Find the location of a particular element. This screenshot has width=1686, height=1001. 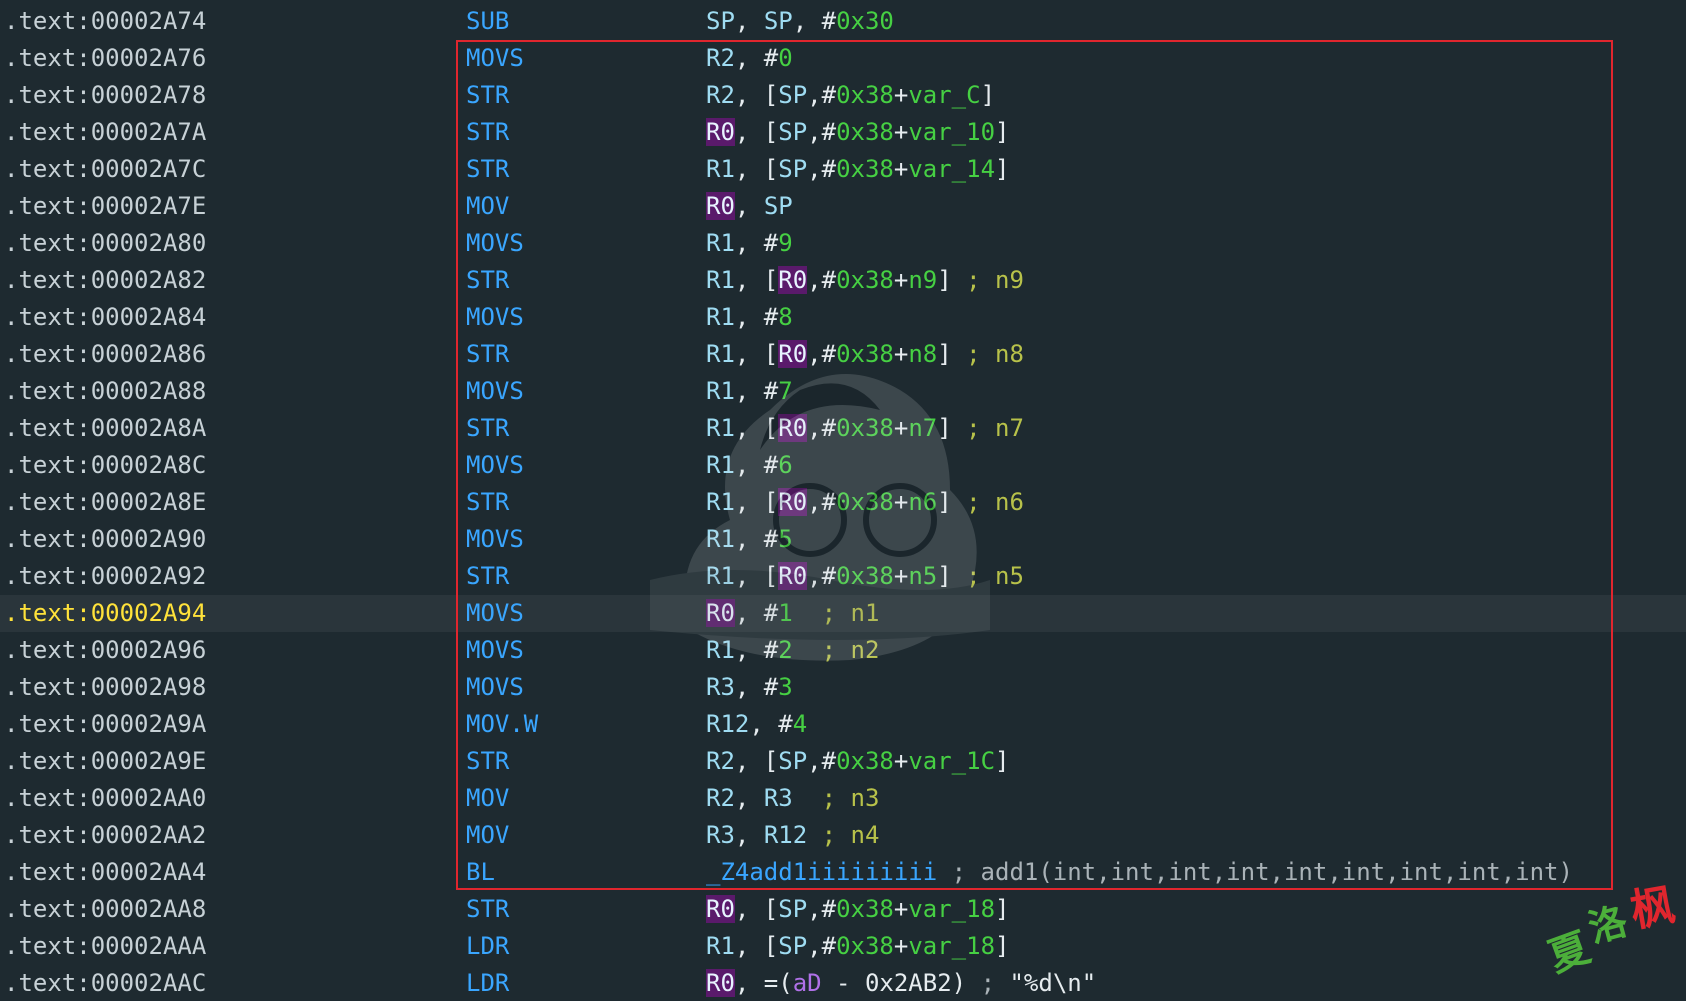

mnemonic: LDR is located at coordinates (487, 983).